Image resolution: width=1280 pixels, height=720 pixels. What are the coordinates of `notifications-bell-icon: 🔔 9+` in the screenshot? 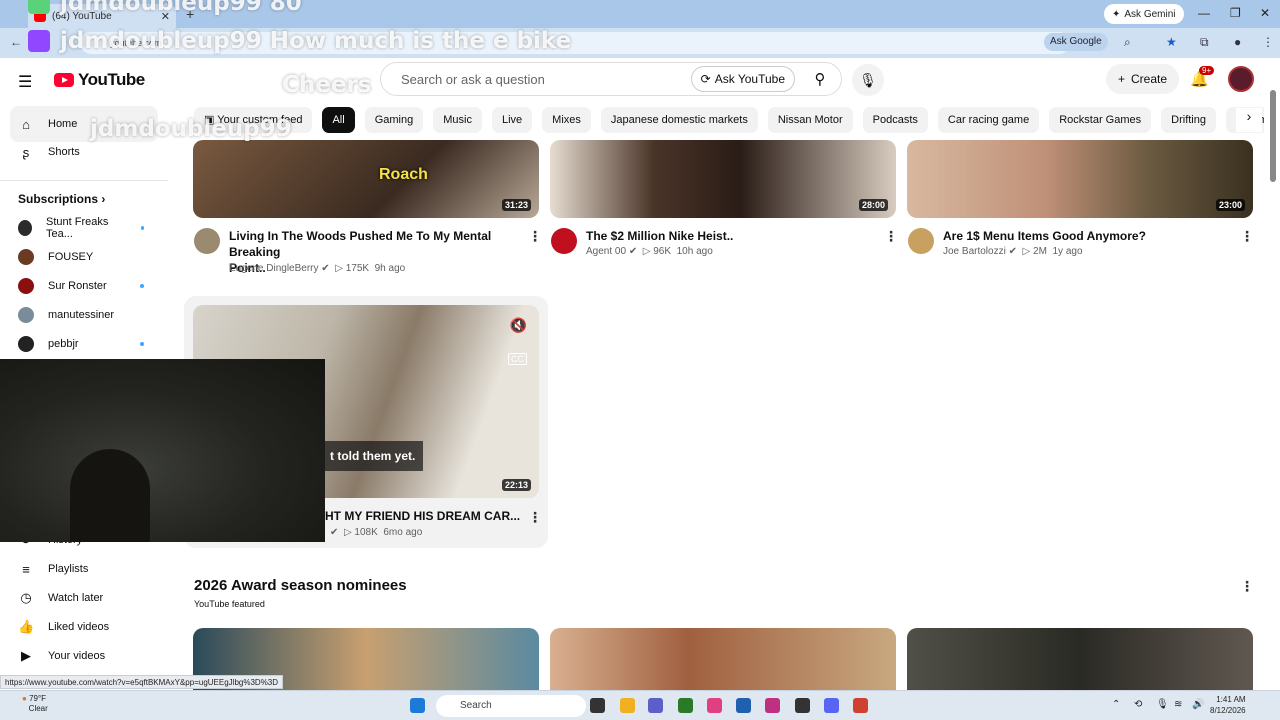 It's located at (1202, 77).